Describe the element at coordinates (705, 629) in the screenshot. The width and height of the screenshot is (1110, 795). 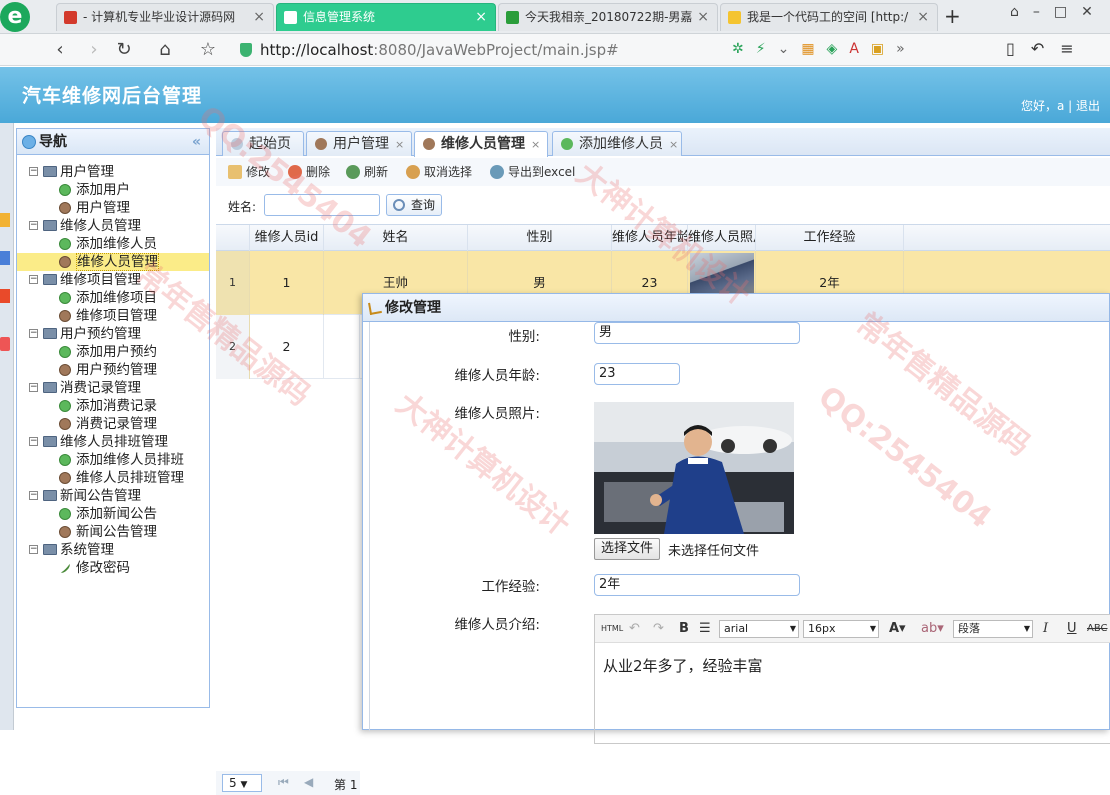
I see `format-icon: ☰` at that location.